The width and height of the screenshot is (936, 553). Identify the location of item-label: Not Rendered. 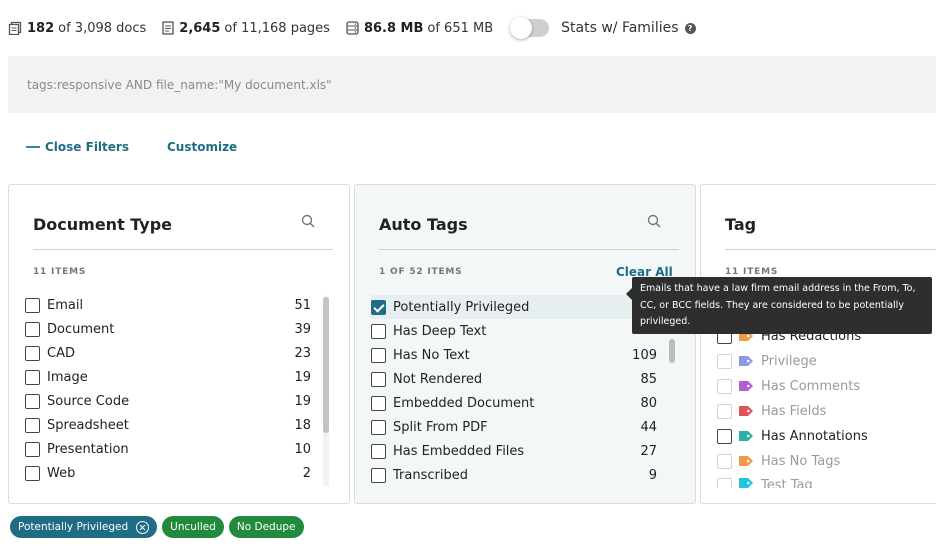
(438, 379).